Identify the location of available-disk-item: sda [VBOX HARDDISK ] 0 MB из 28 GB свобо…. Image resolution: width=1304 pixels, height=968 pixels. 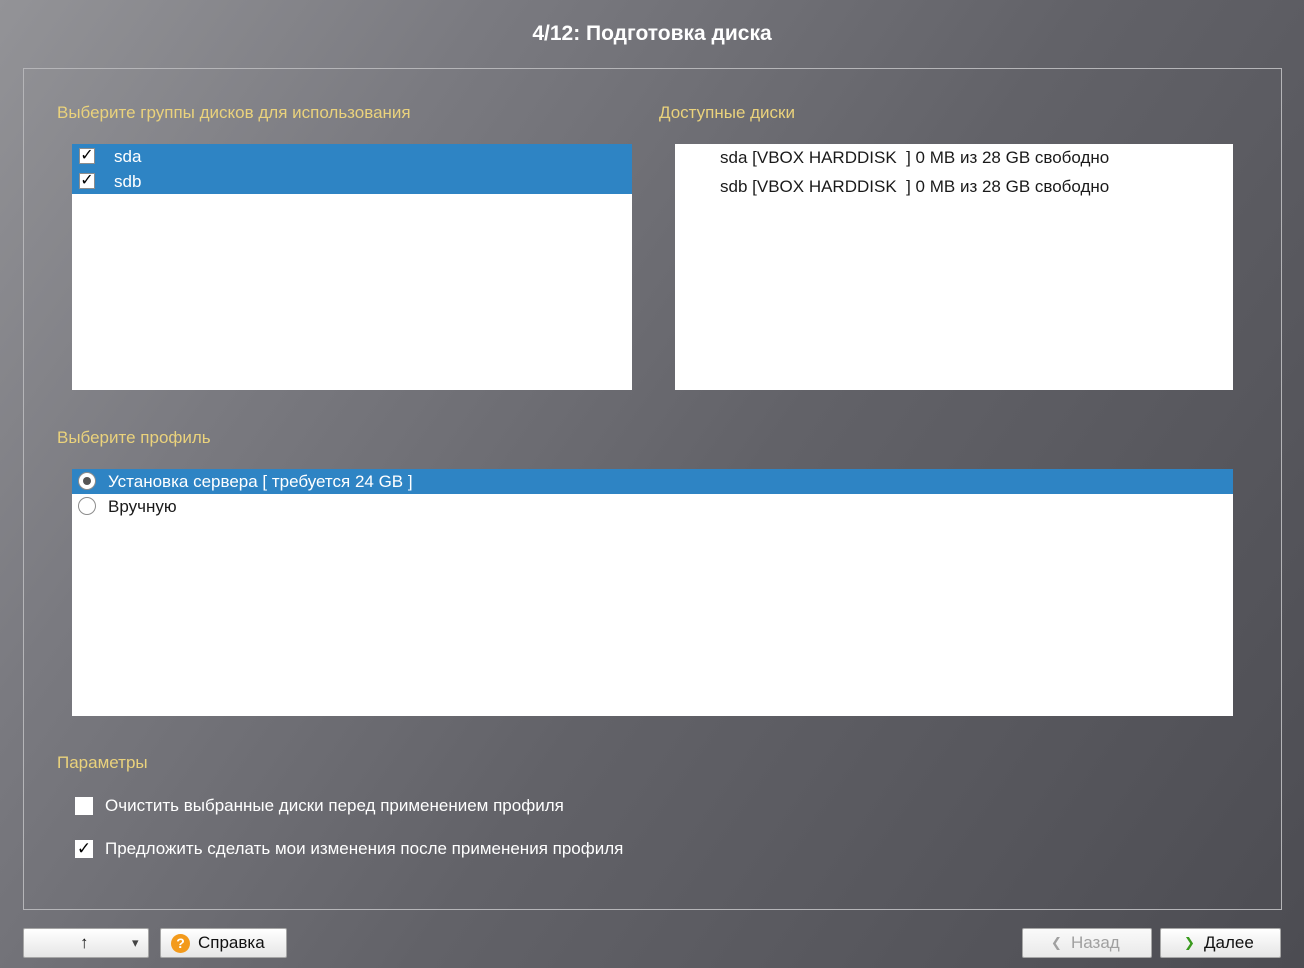
(915, 157).